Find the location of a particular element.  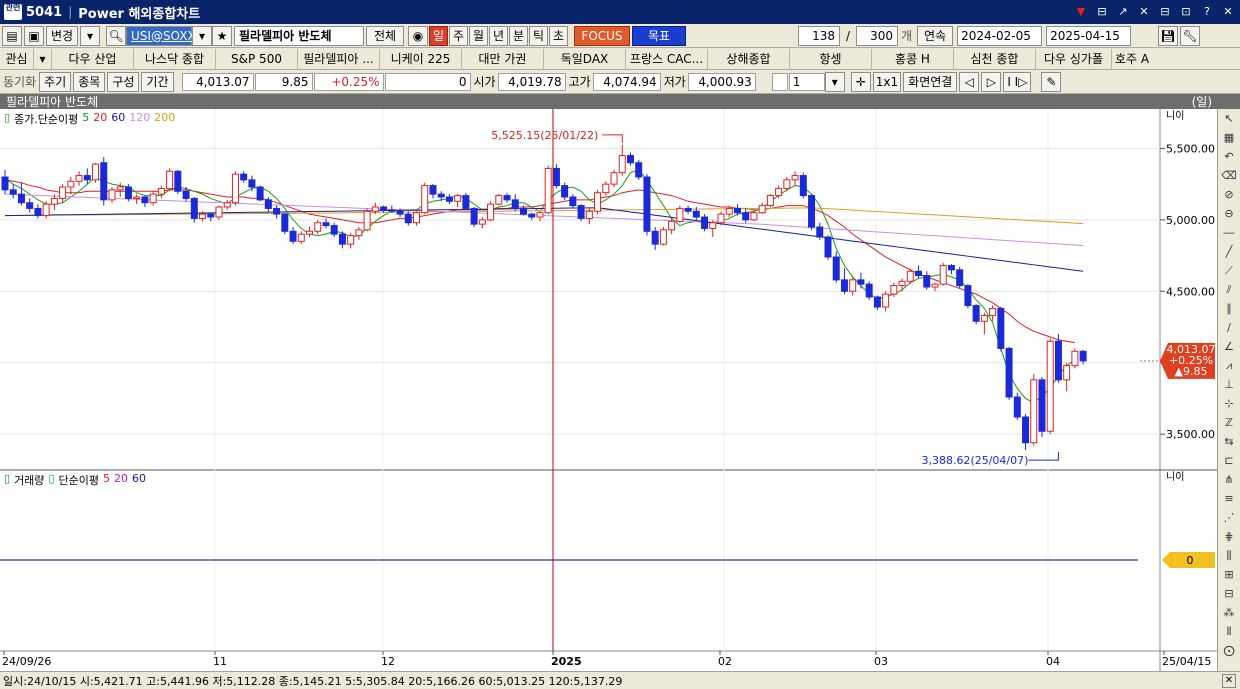

period-tick: 틱 is located at coordinates (538, 35).